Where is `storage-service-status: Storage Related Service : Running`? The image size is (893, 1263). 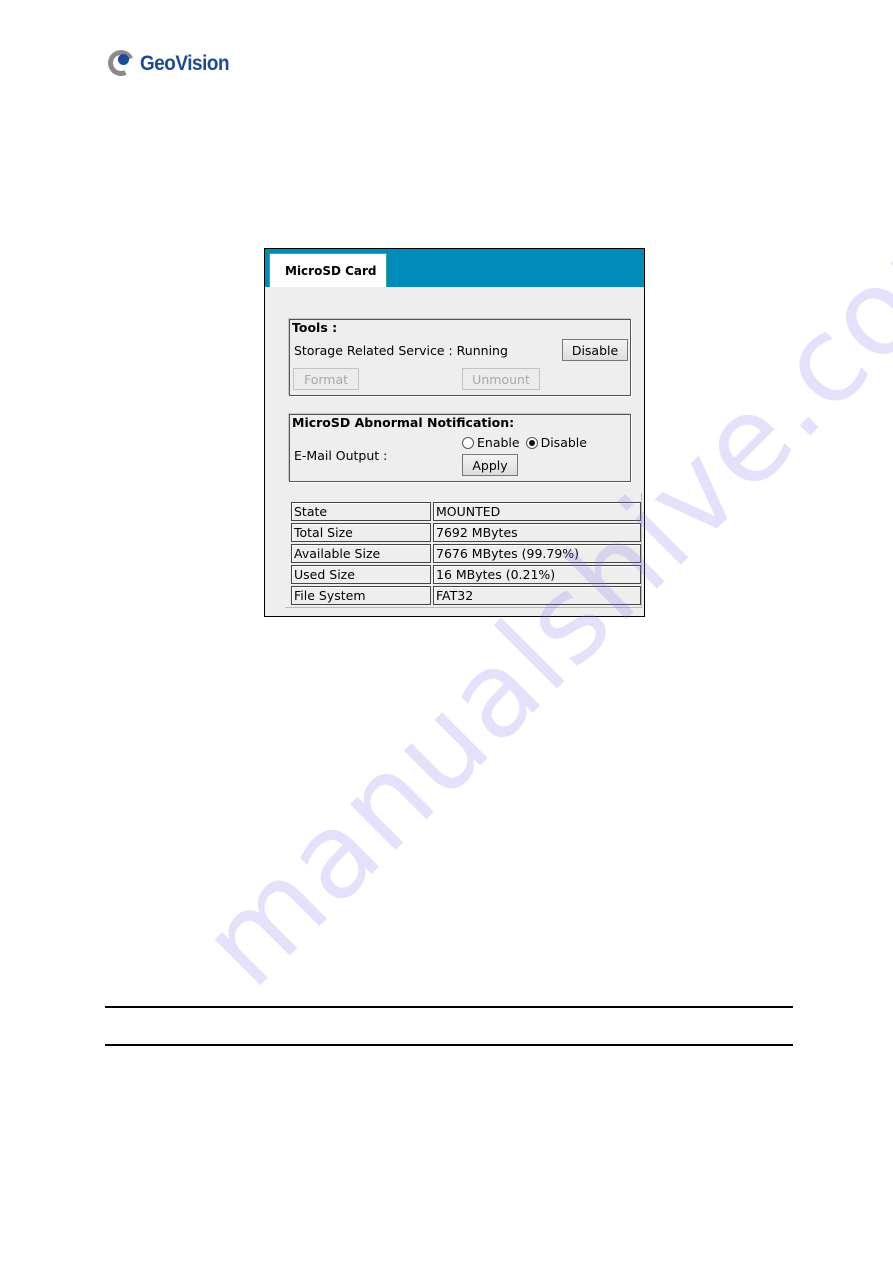
storage-service-status: Storage Related Service : Running is located at coordinates (401, 350).